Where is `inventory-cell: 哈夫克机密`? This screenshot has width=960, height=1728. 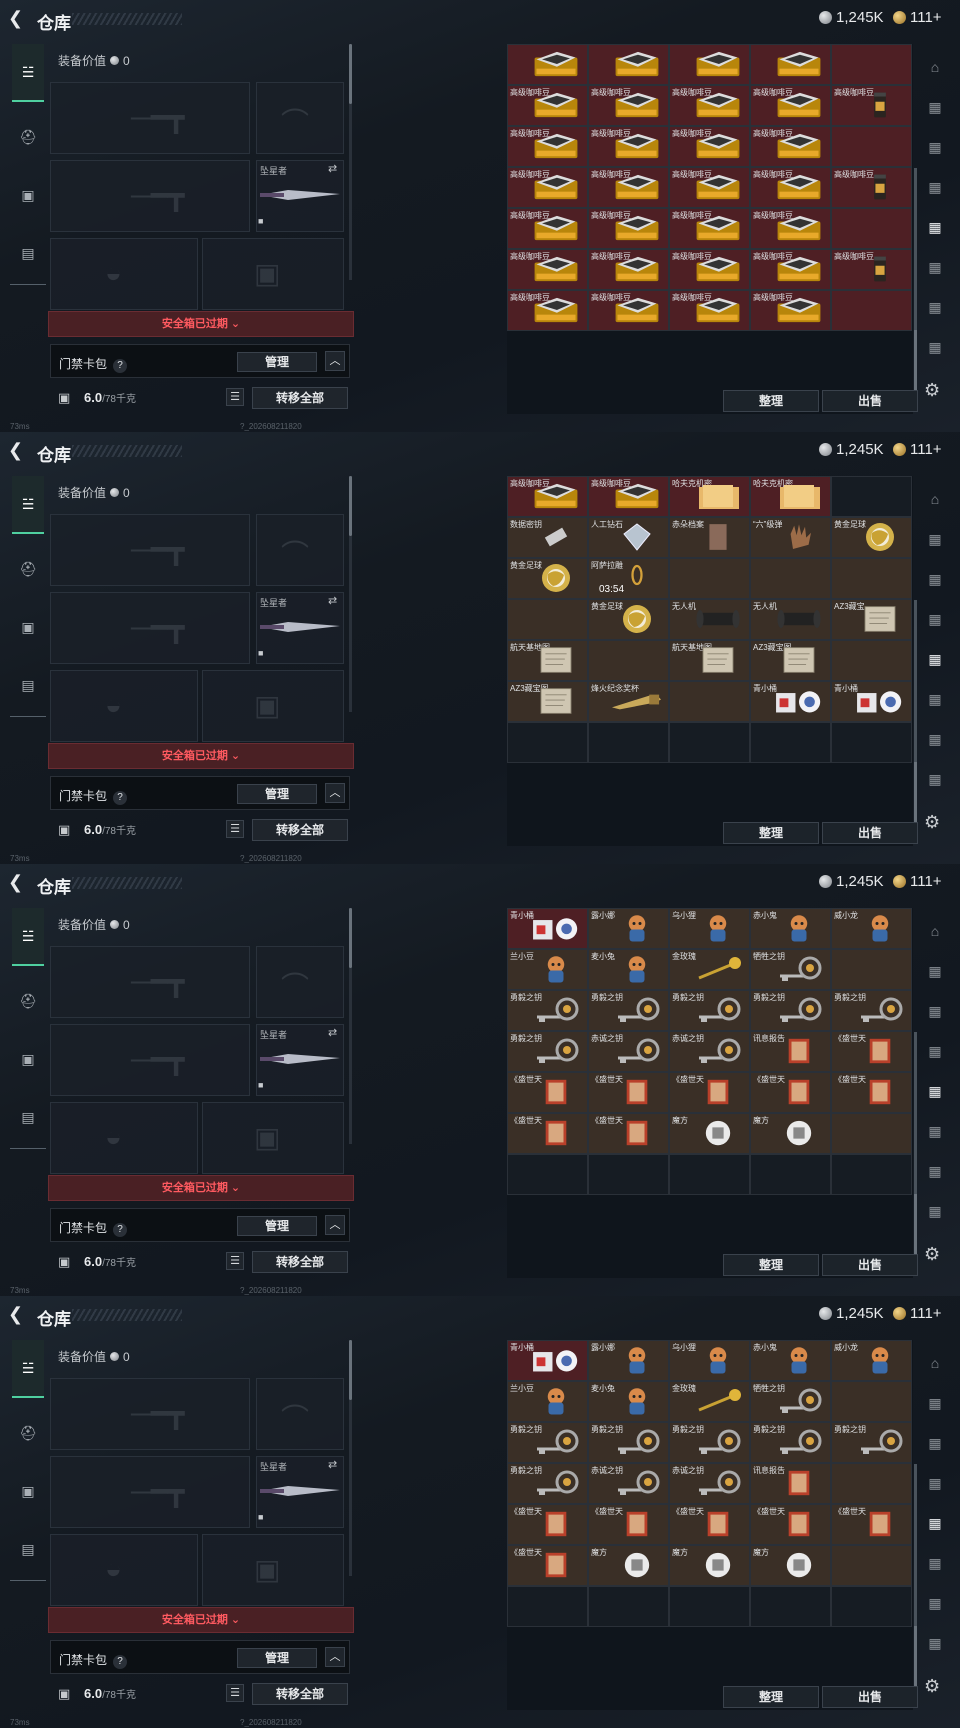 inventory-cell: 哈夫克机密 is located at coordinates (709, 496).